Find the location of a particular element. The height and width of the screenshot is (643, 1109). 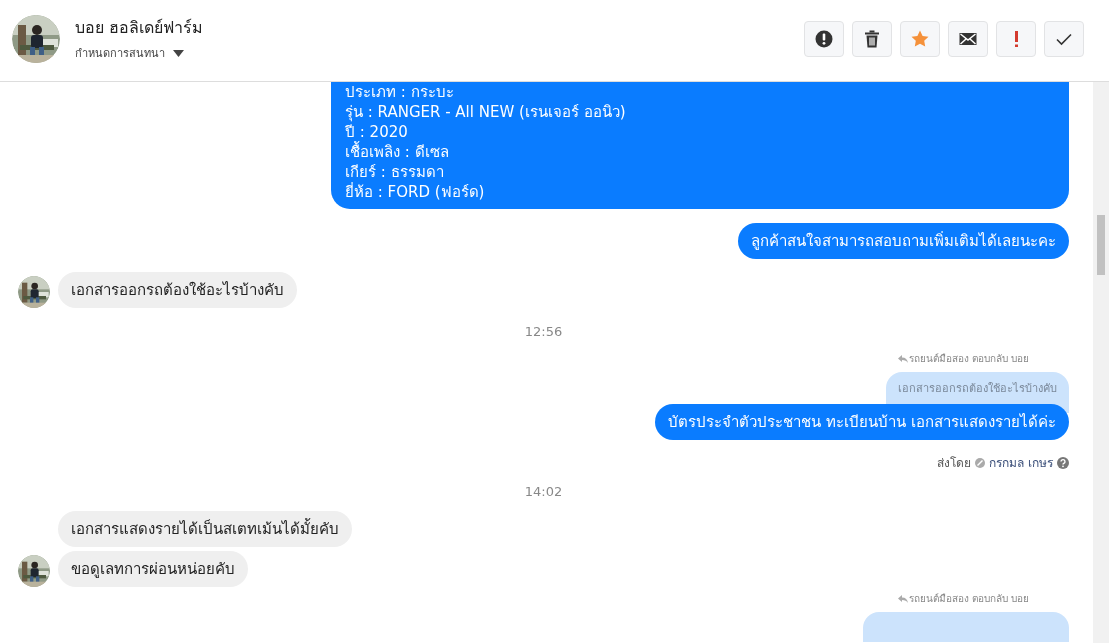

checkmark-button is located at coordinates (1064, 38).